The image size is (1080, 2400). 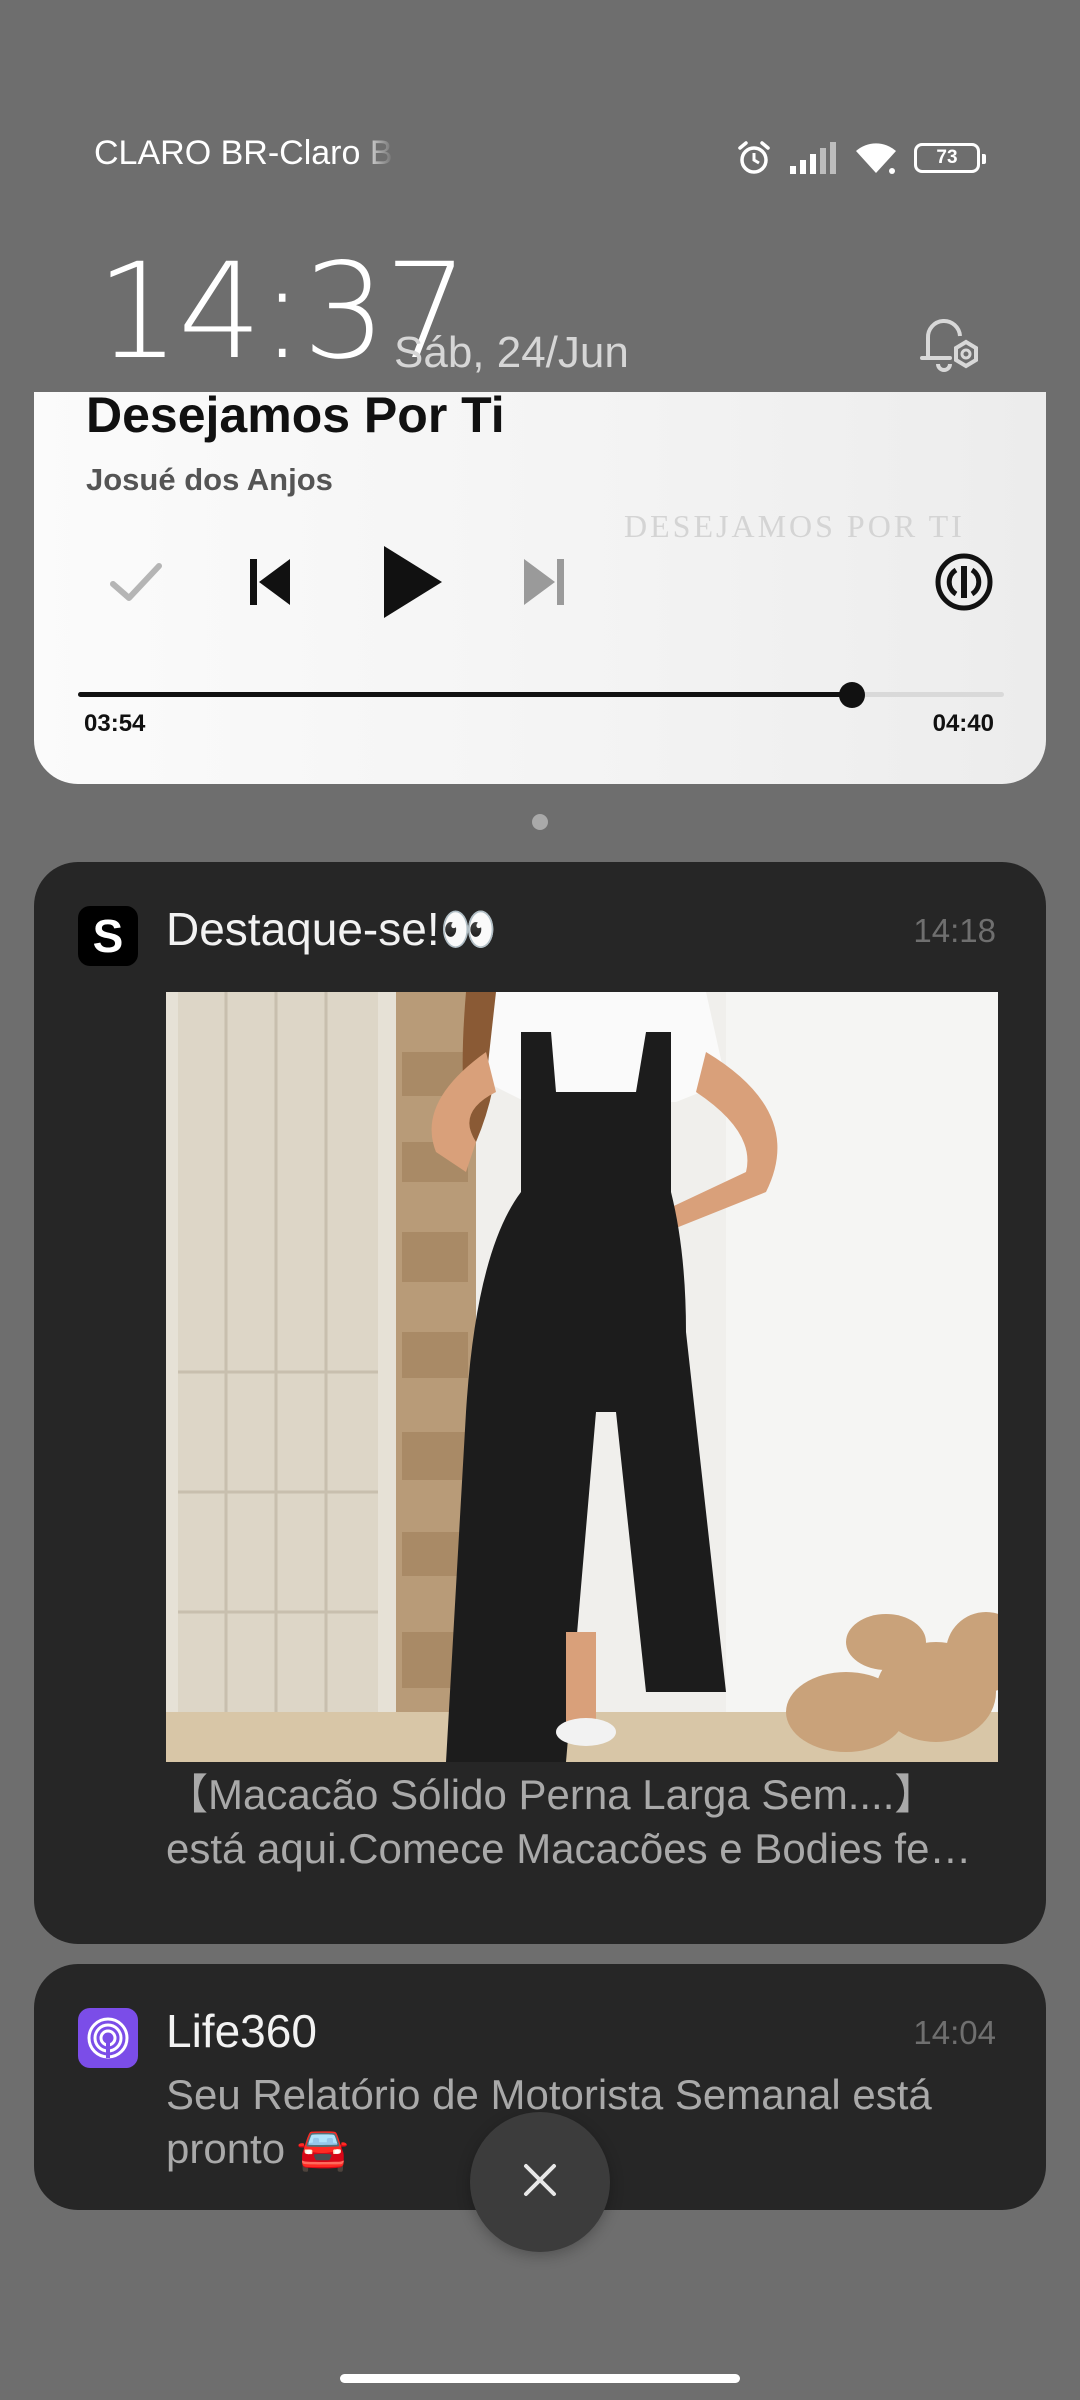 What do you see at coordinates (136, 582) in the screenshot?
I see `check-icon` at bounding box center [136, 582].